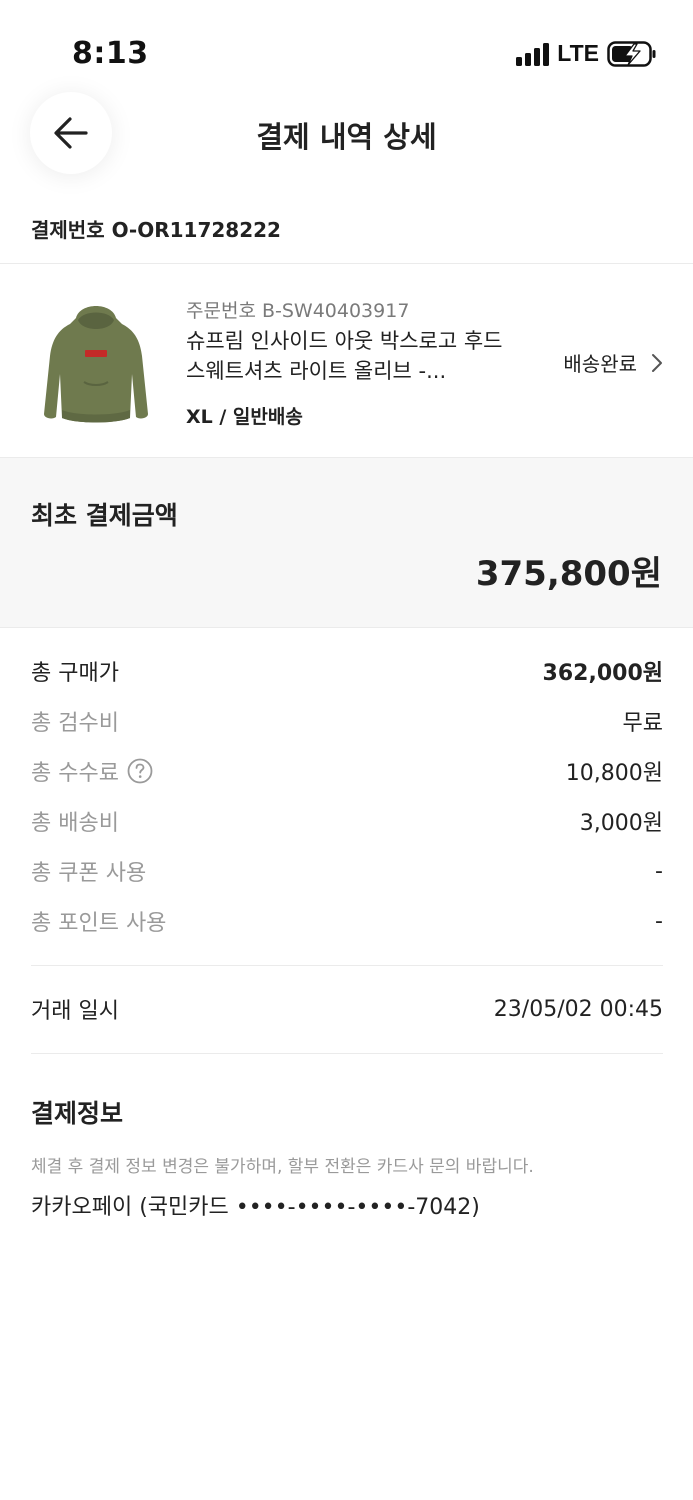 The height and width of the screenshot is (1500, 693). Describe the element at coordinates (631, 53) in the screenshot. I see `battery-charging-icon` at that location.